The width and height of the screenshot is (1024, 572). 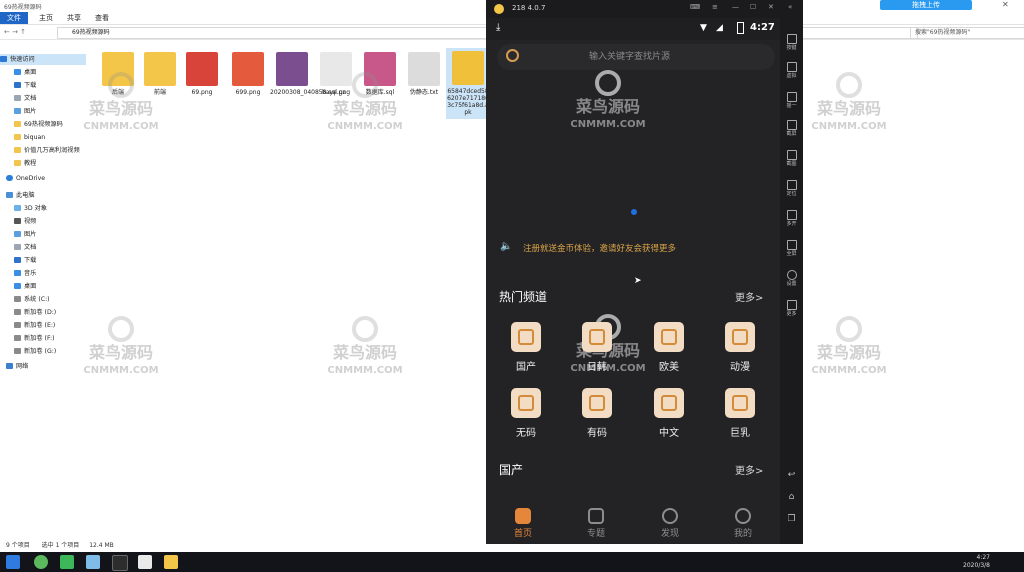 What do you see at coordinates (50, 286) in the screenshot?
I see `sidebar-item-desktop-pc: 桌面` at bounding box center [50, 286].